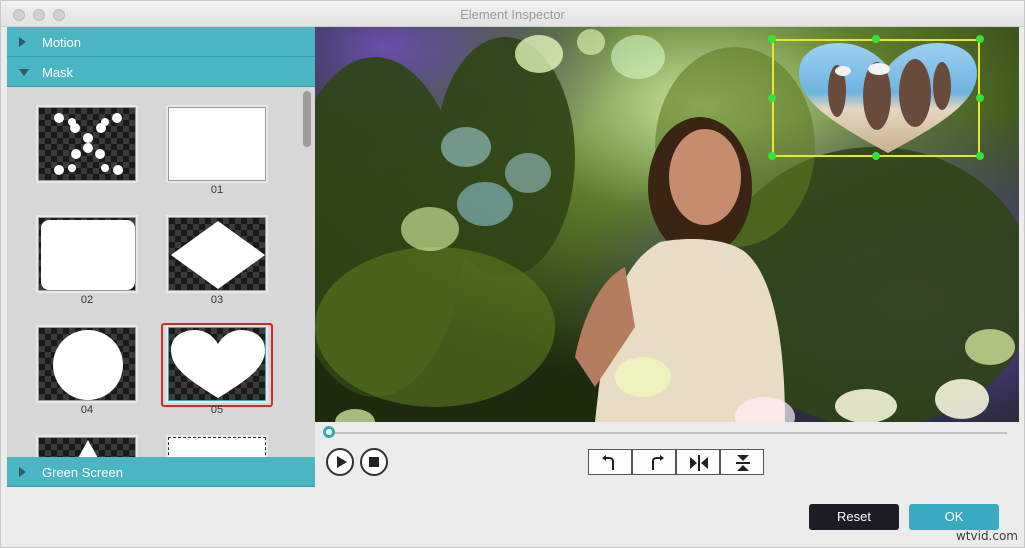 The image size is (1025, 548). What do you see at coordinates (161, 472) in the screenshot?
I see `section-green-screen: Green Screen` at bounding box center [161, 472].